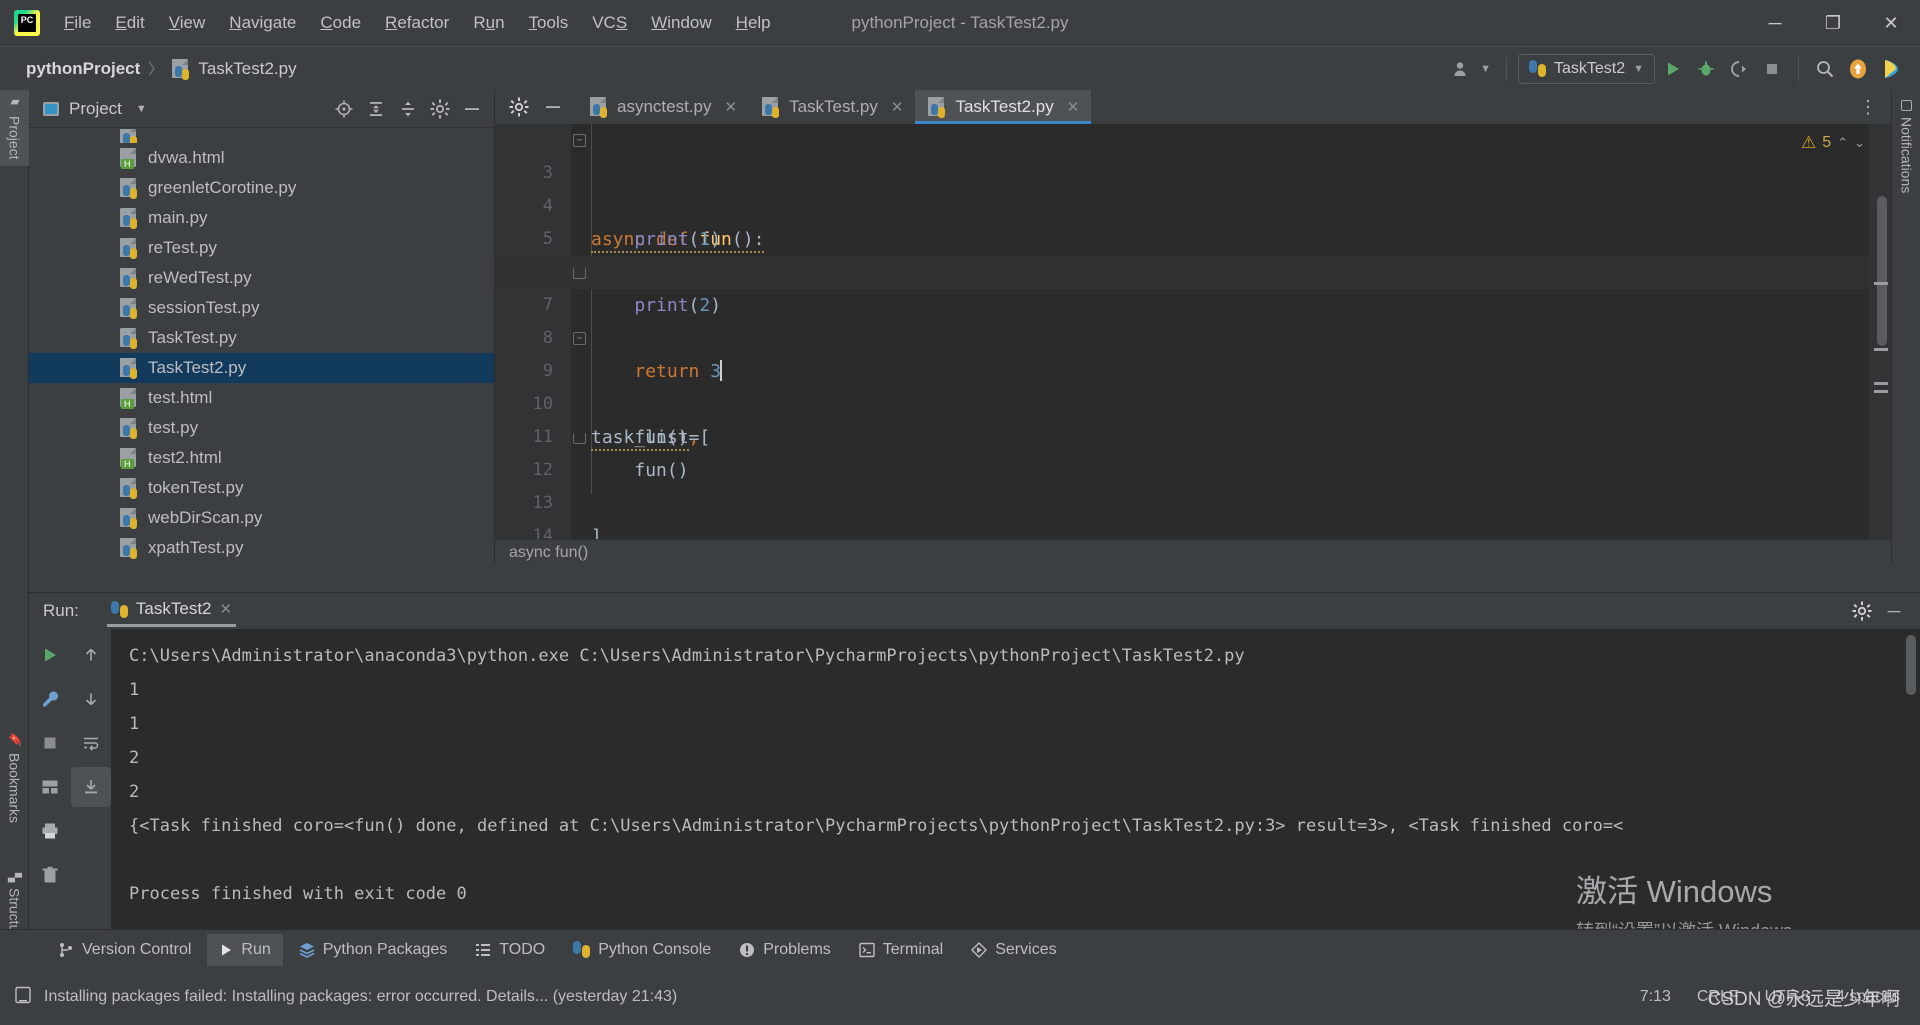 The height and width of the screenshot is (1025, 1920). What do you see at coordinates (1859, 143) in the screenshot?
I see `chevron-down-icon: ⌄` at bounding box center [1859, 143].